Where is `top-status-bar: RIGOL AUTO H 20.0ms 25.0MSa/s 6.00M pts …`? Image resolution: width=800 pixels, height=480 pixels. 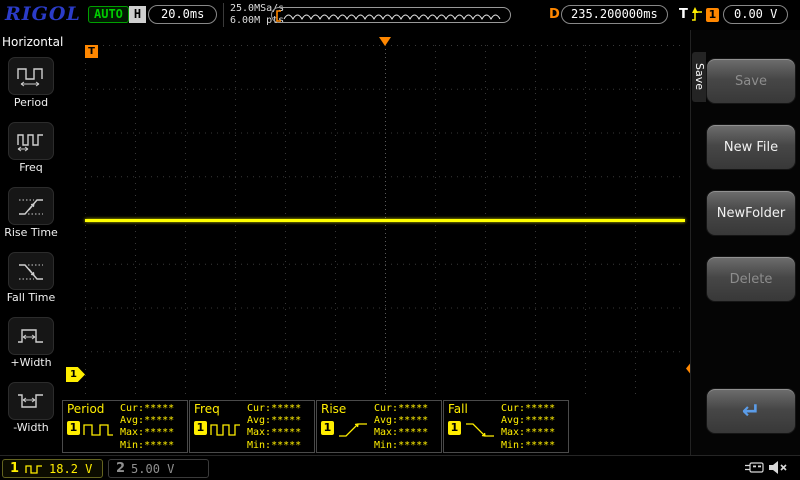 top-status-bar: RIGOL AUTO H 20.0ms 25.0MSa/s 6.00M pts … is located at coordinates (400, 15).